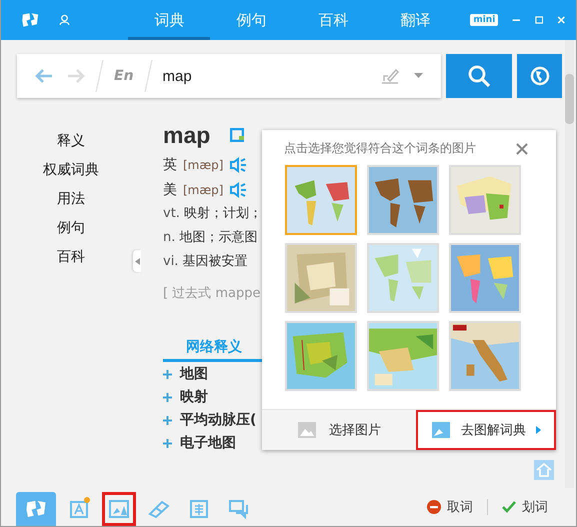 Image resolution: width=577 pixels, height=527 pixels. Describe the element at coordinates (390, 76) in the screenshot. I see `handwriting-icon` at that location.